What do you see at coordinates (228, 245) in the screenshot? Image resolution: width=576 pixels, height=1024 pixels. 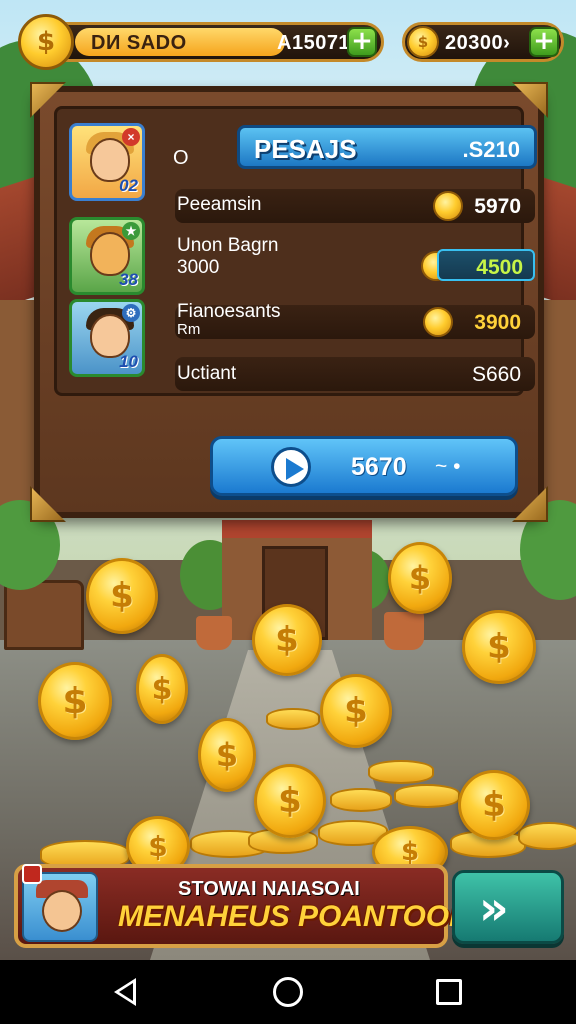 I see `player-name: Unon Bagrn` at bounding box center [228, 245].